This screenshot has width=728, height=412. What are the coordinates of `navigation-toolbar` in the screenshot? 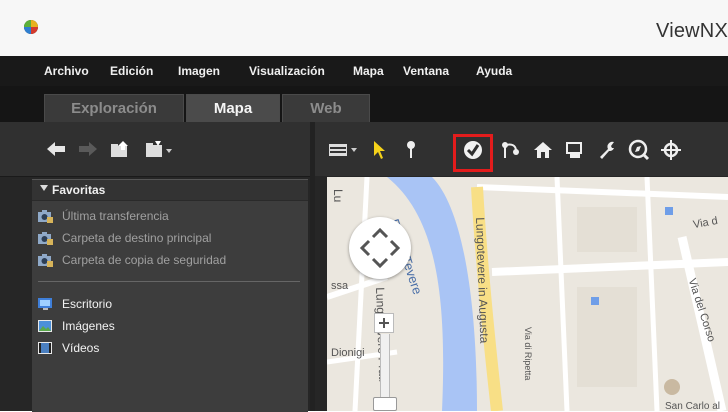 It's located at (155, 149).